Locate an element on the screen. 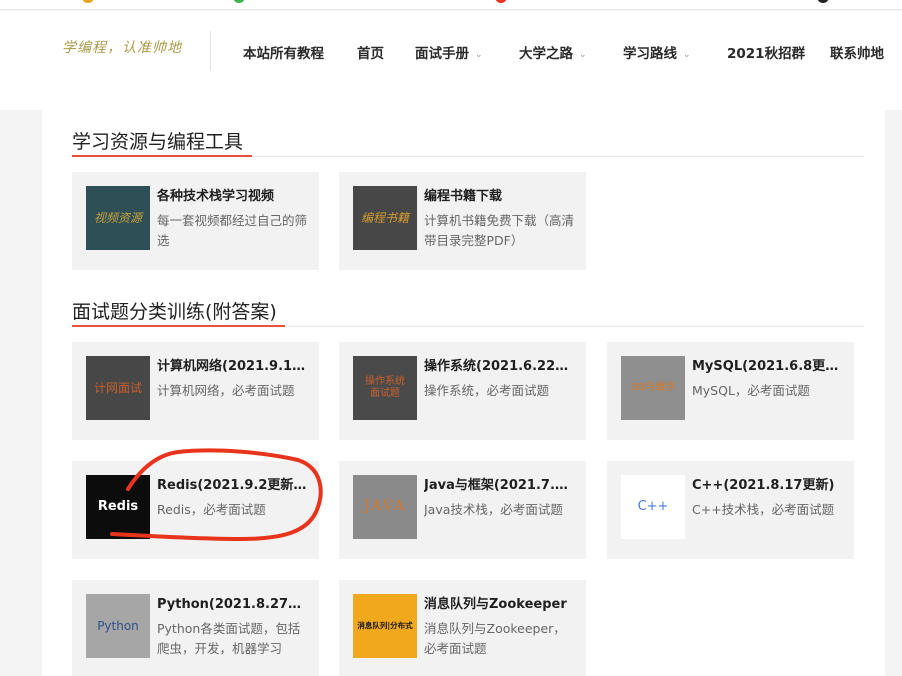 The image size is (902, 676). card-thumbnail: Python is located at coordinates (118, 626).